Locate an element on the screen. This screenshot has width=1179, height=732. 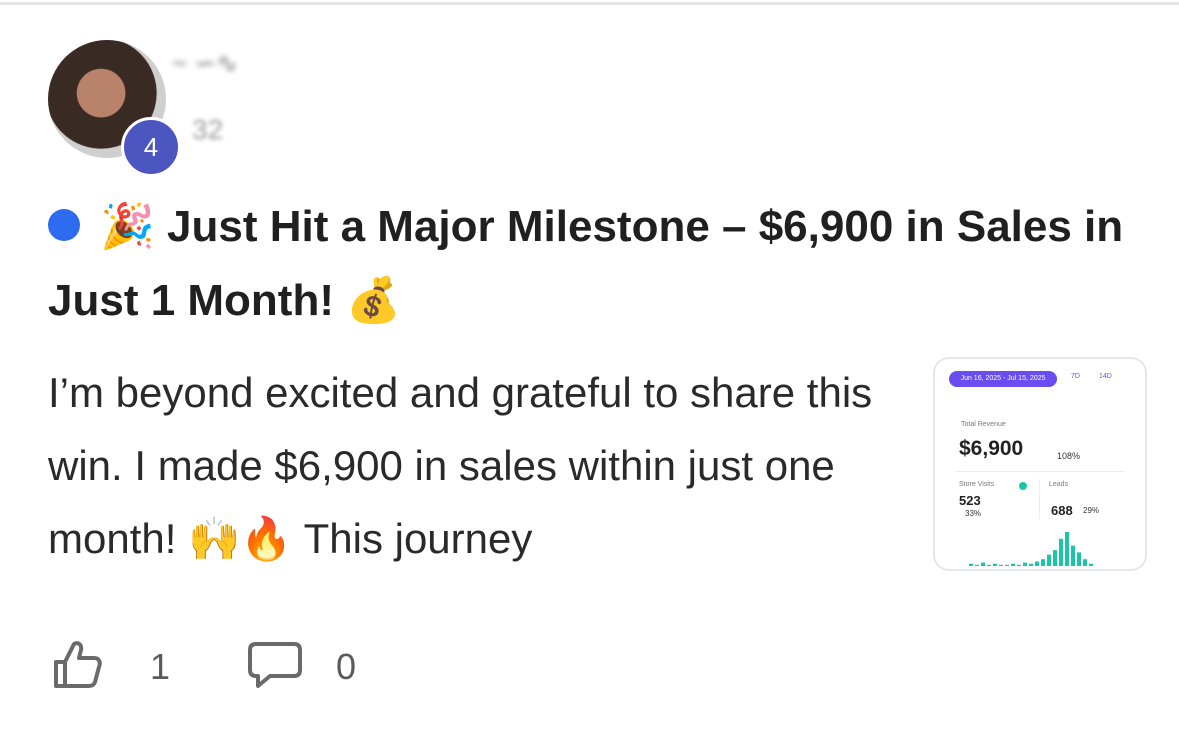
post-meta: 32 is located at coordinates (208, 129).